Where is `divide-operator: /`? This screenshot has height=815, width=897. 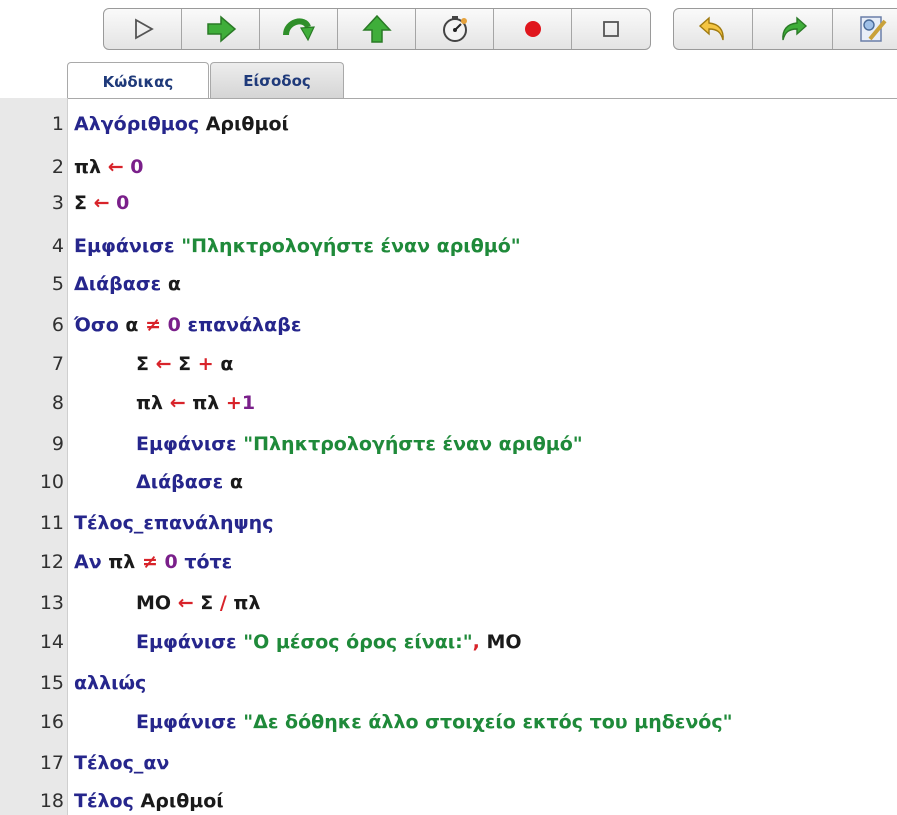
divide-operator: / is located at coordinates (223, 603).